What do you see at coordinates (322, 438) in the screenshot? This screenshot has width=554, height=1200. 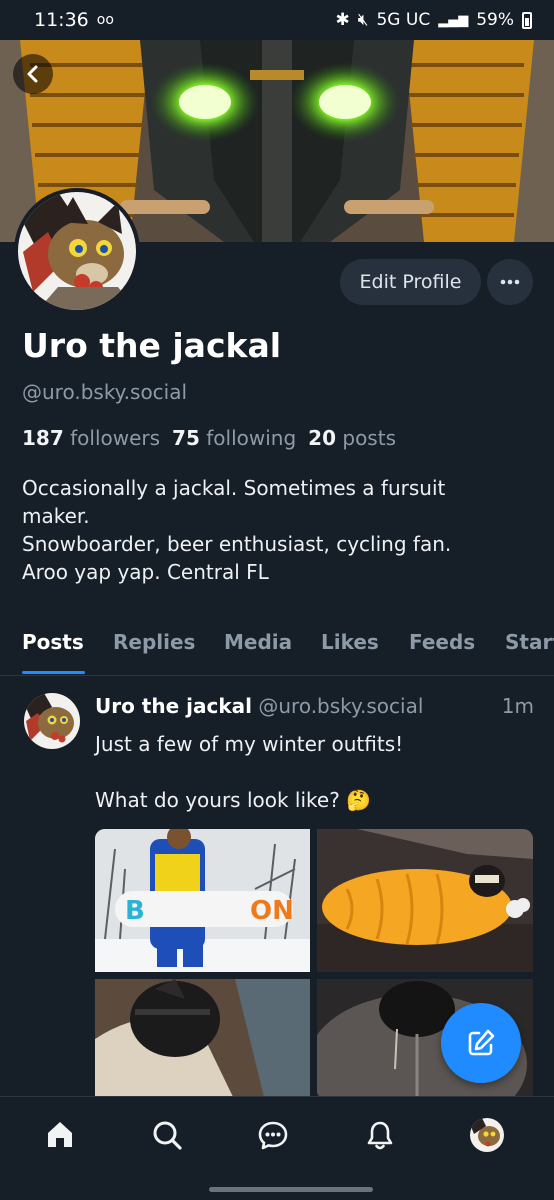 I see `posts-count: 20` at bounding box center [322, 438].